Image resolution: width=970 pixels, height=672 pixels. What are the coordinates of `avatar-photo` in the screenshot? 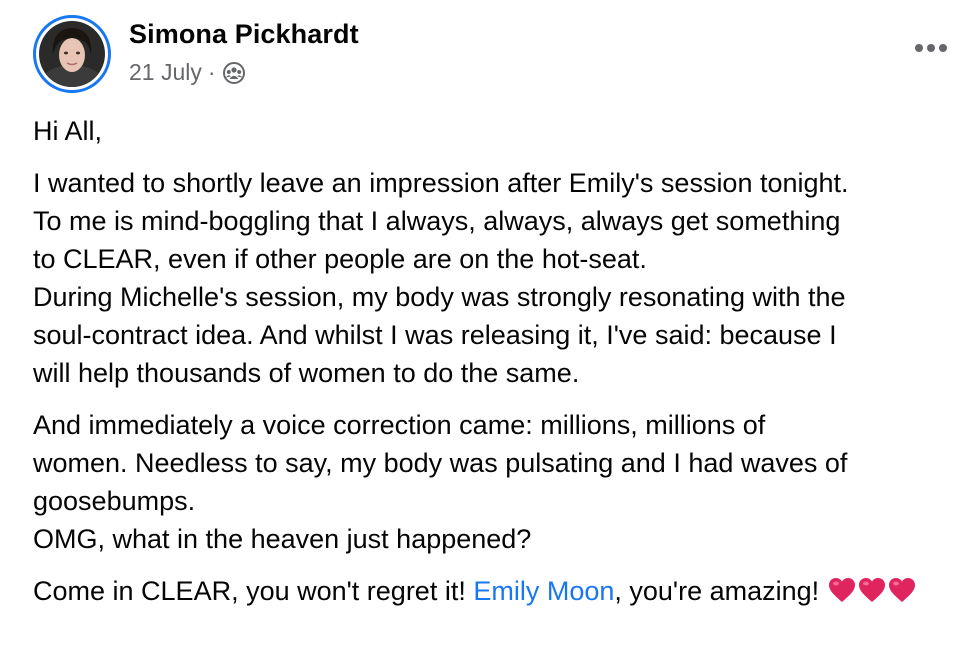 It's located at (72, 54).